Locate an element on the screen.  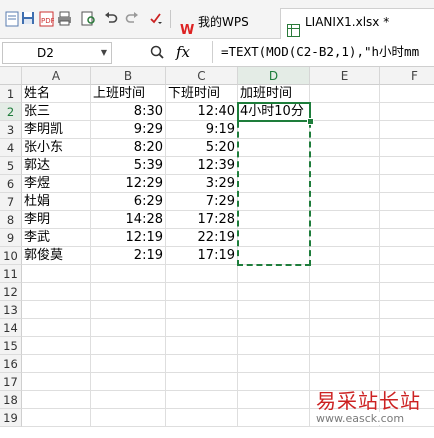
table-cell: 9:29 is located at coordinates (128, 130).